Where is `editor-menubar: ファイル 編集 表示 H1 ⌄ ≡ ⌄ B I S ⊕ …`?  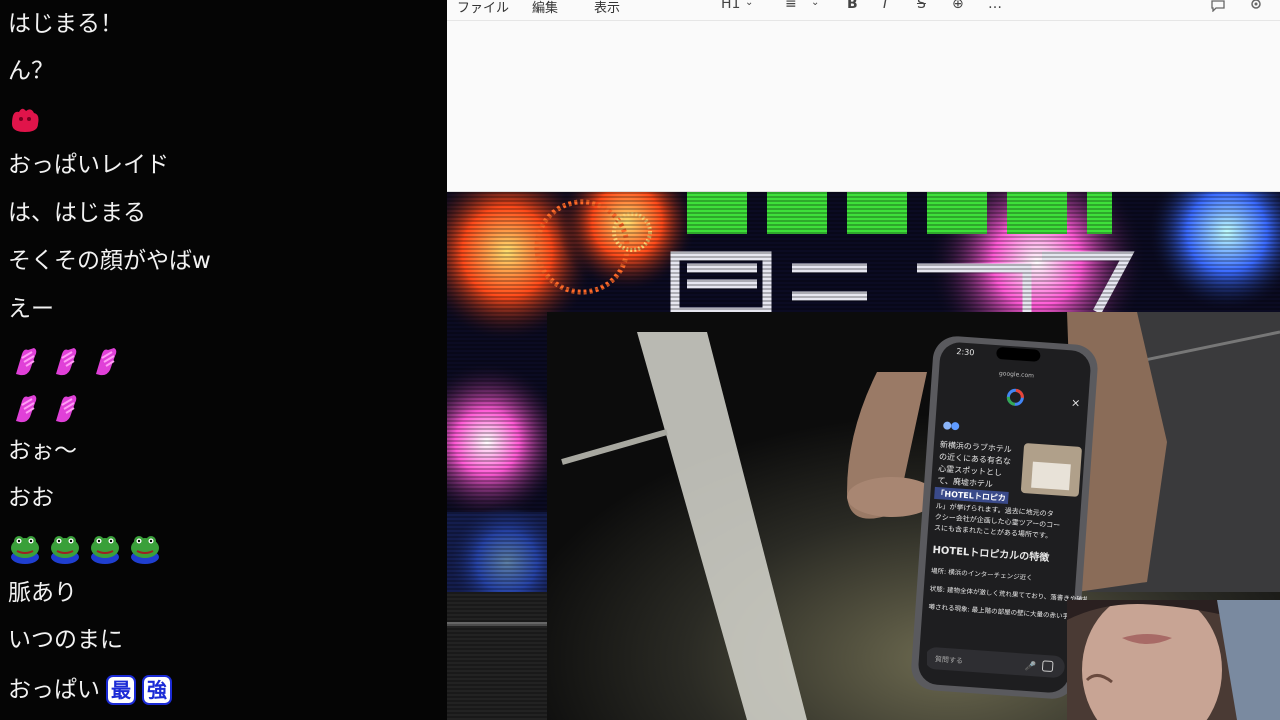 editor-menubar: ファイル 編集 表示 H1 ⌄ ≡ ⌄ B I S ⊕ … is located at coordinates (863, 10).